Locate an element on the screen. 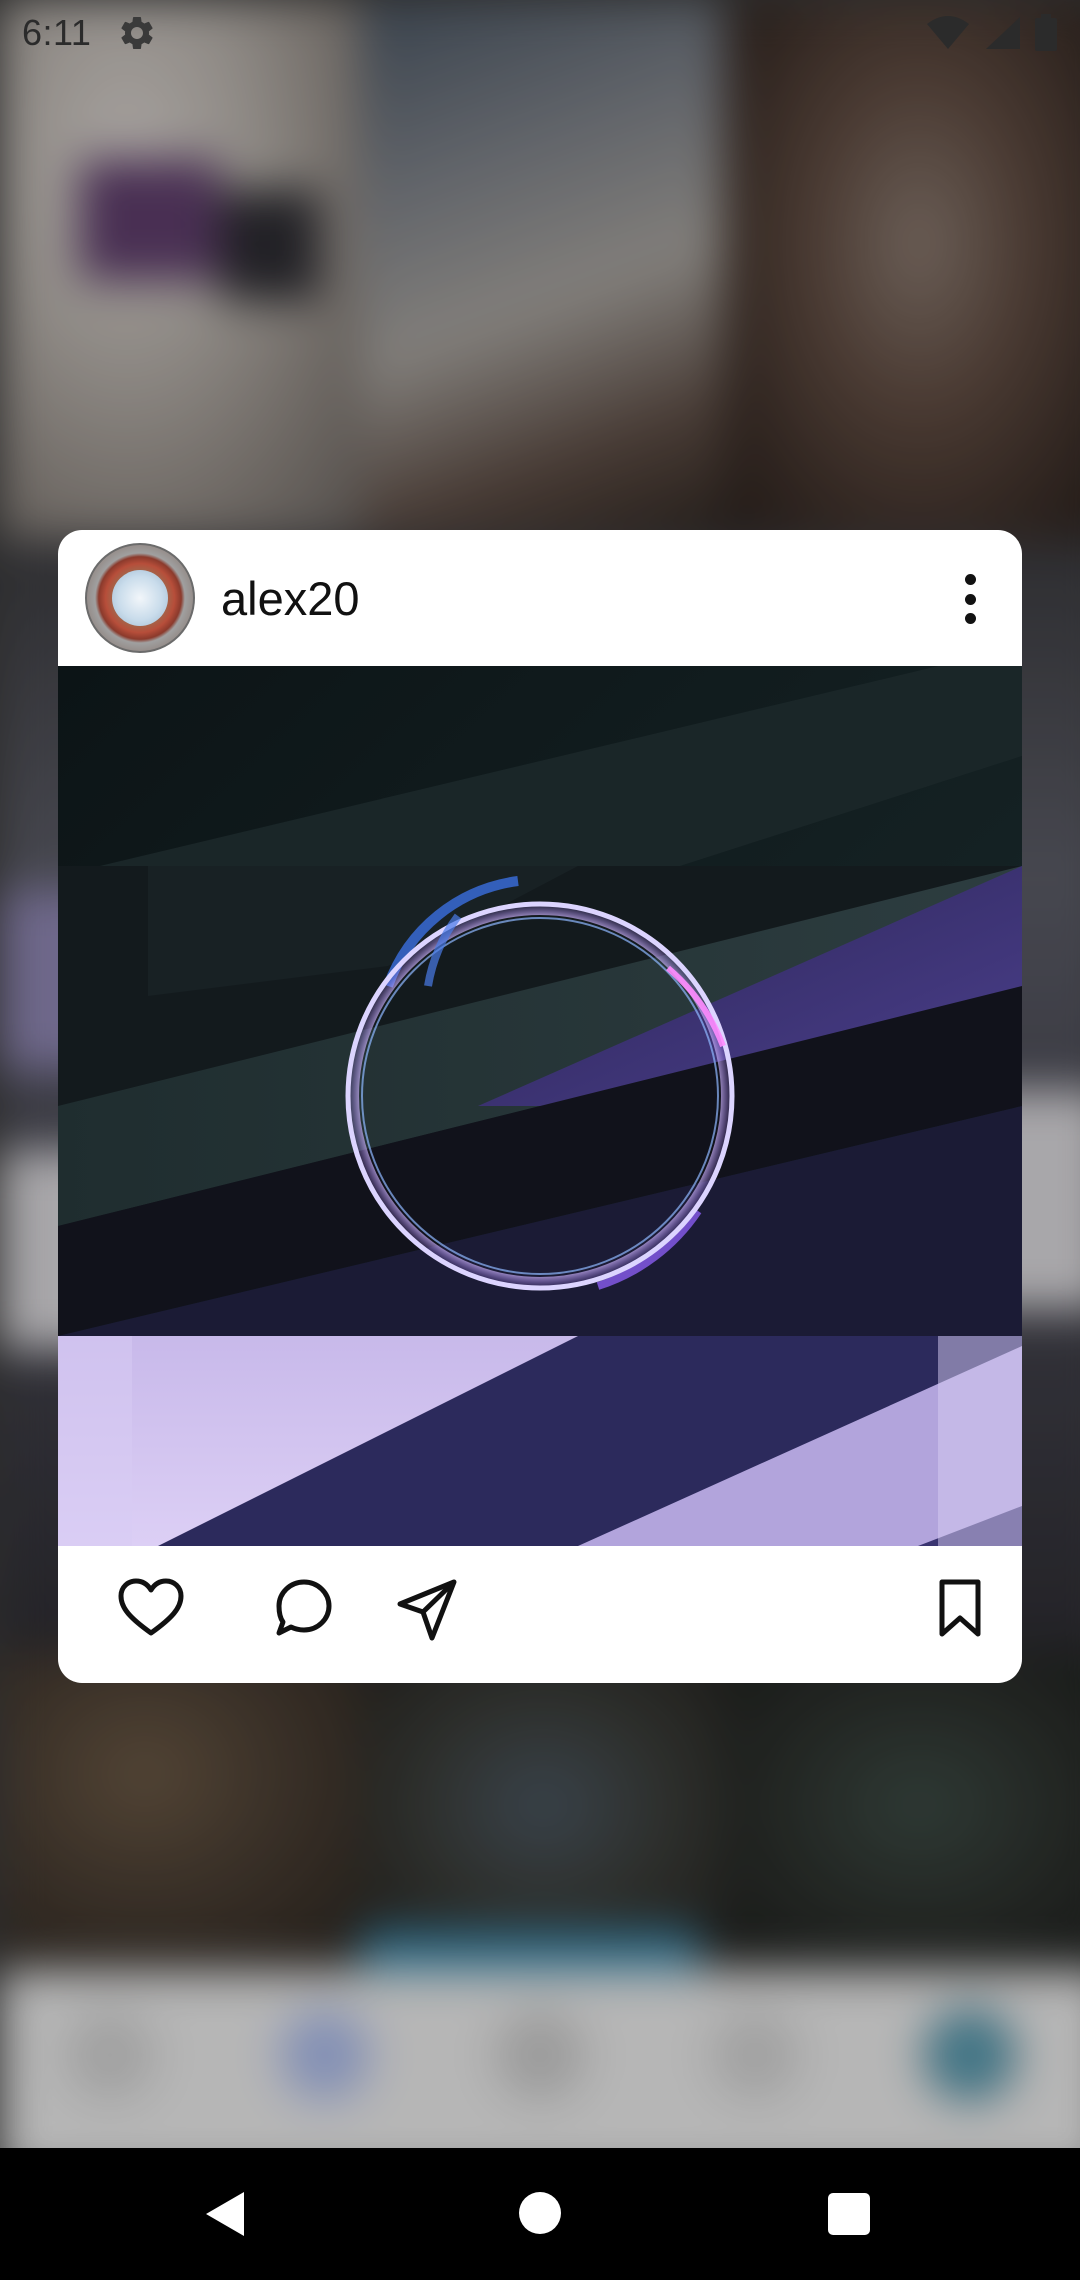  status-bar: 6:11 is located at coordinates (540, 33).